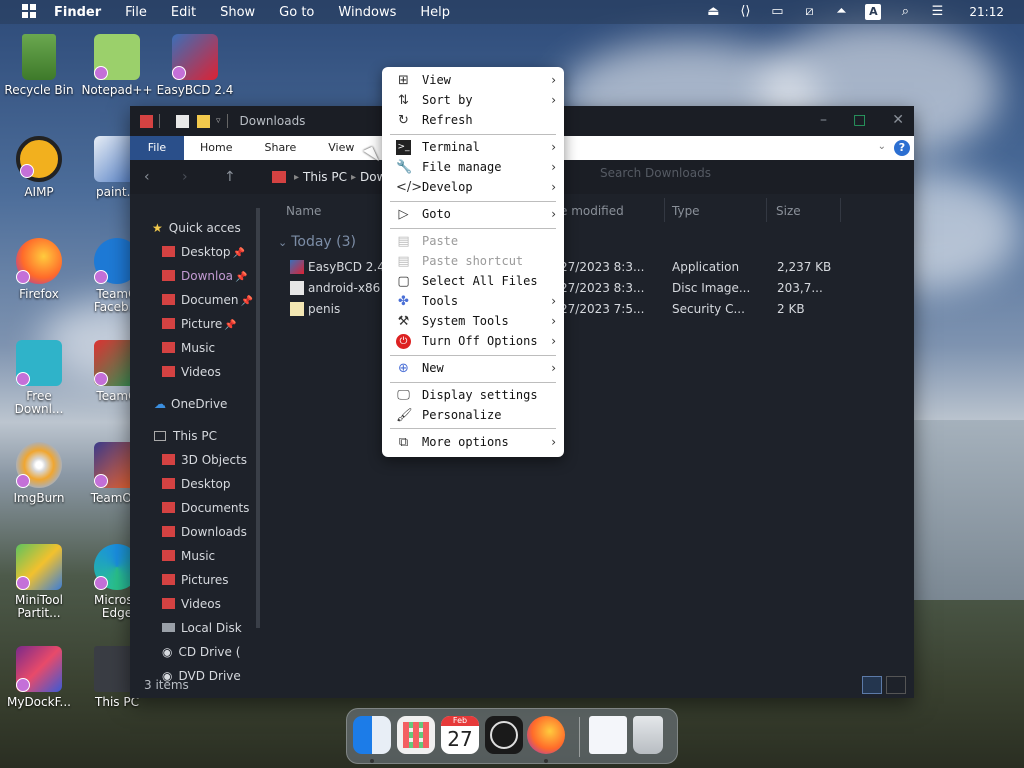  Describe the element at coordinates (882, 146) in the screenshot. I see `ribbon-expand-icon: ⌄` at that location.